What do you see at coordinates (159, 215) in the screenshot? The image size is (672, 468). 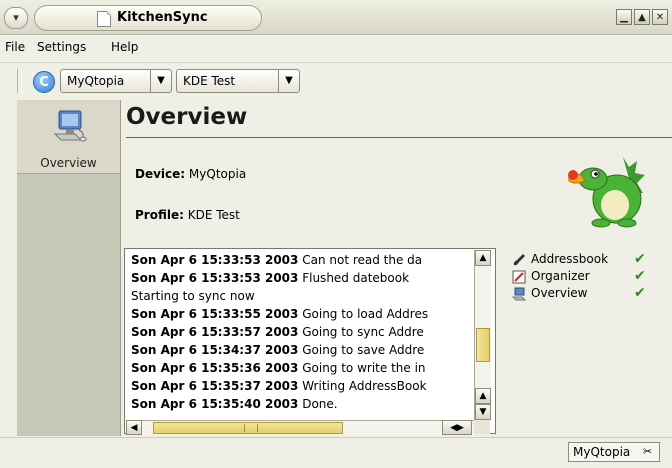 I see `profile-label: Profile:` at bounding box center [159, 215].